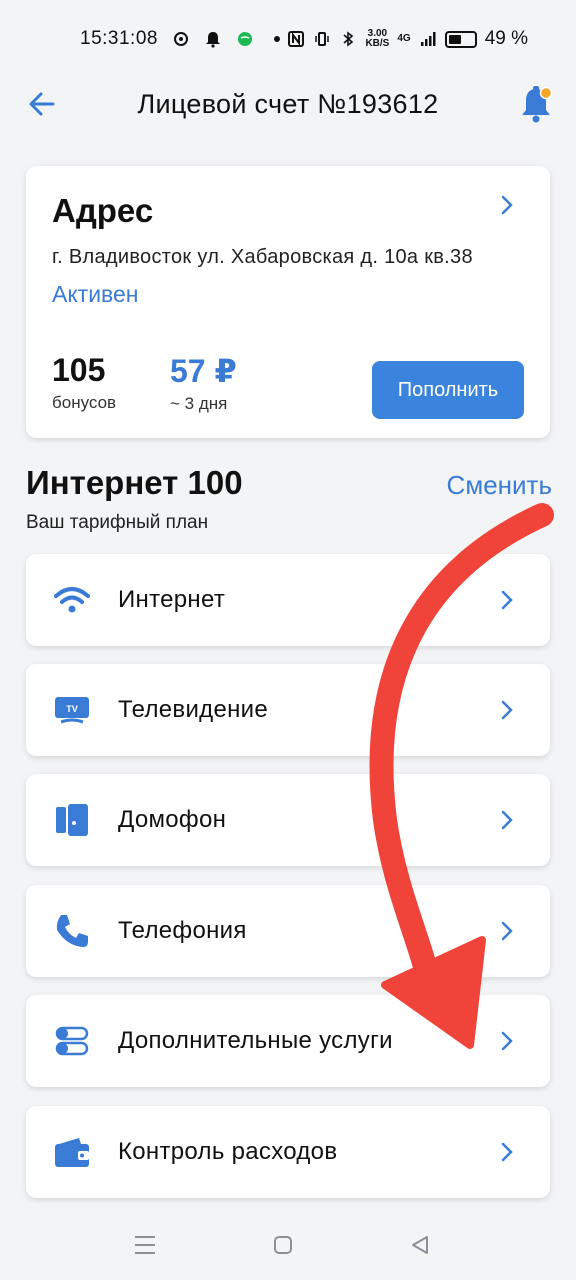  What do you see at coordinates (288, 600) in the screenshot?
I see `service-row-internet: Интернет` at bounding box center [288, 600].